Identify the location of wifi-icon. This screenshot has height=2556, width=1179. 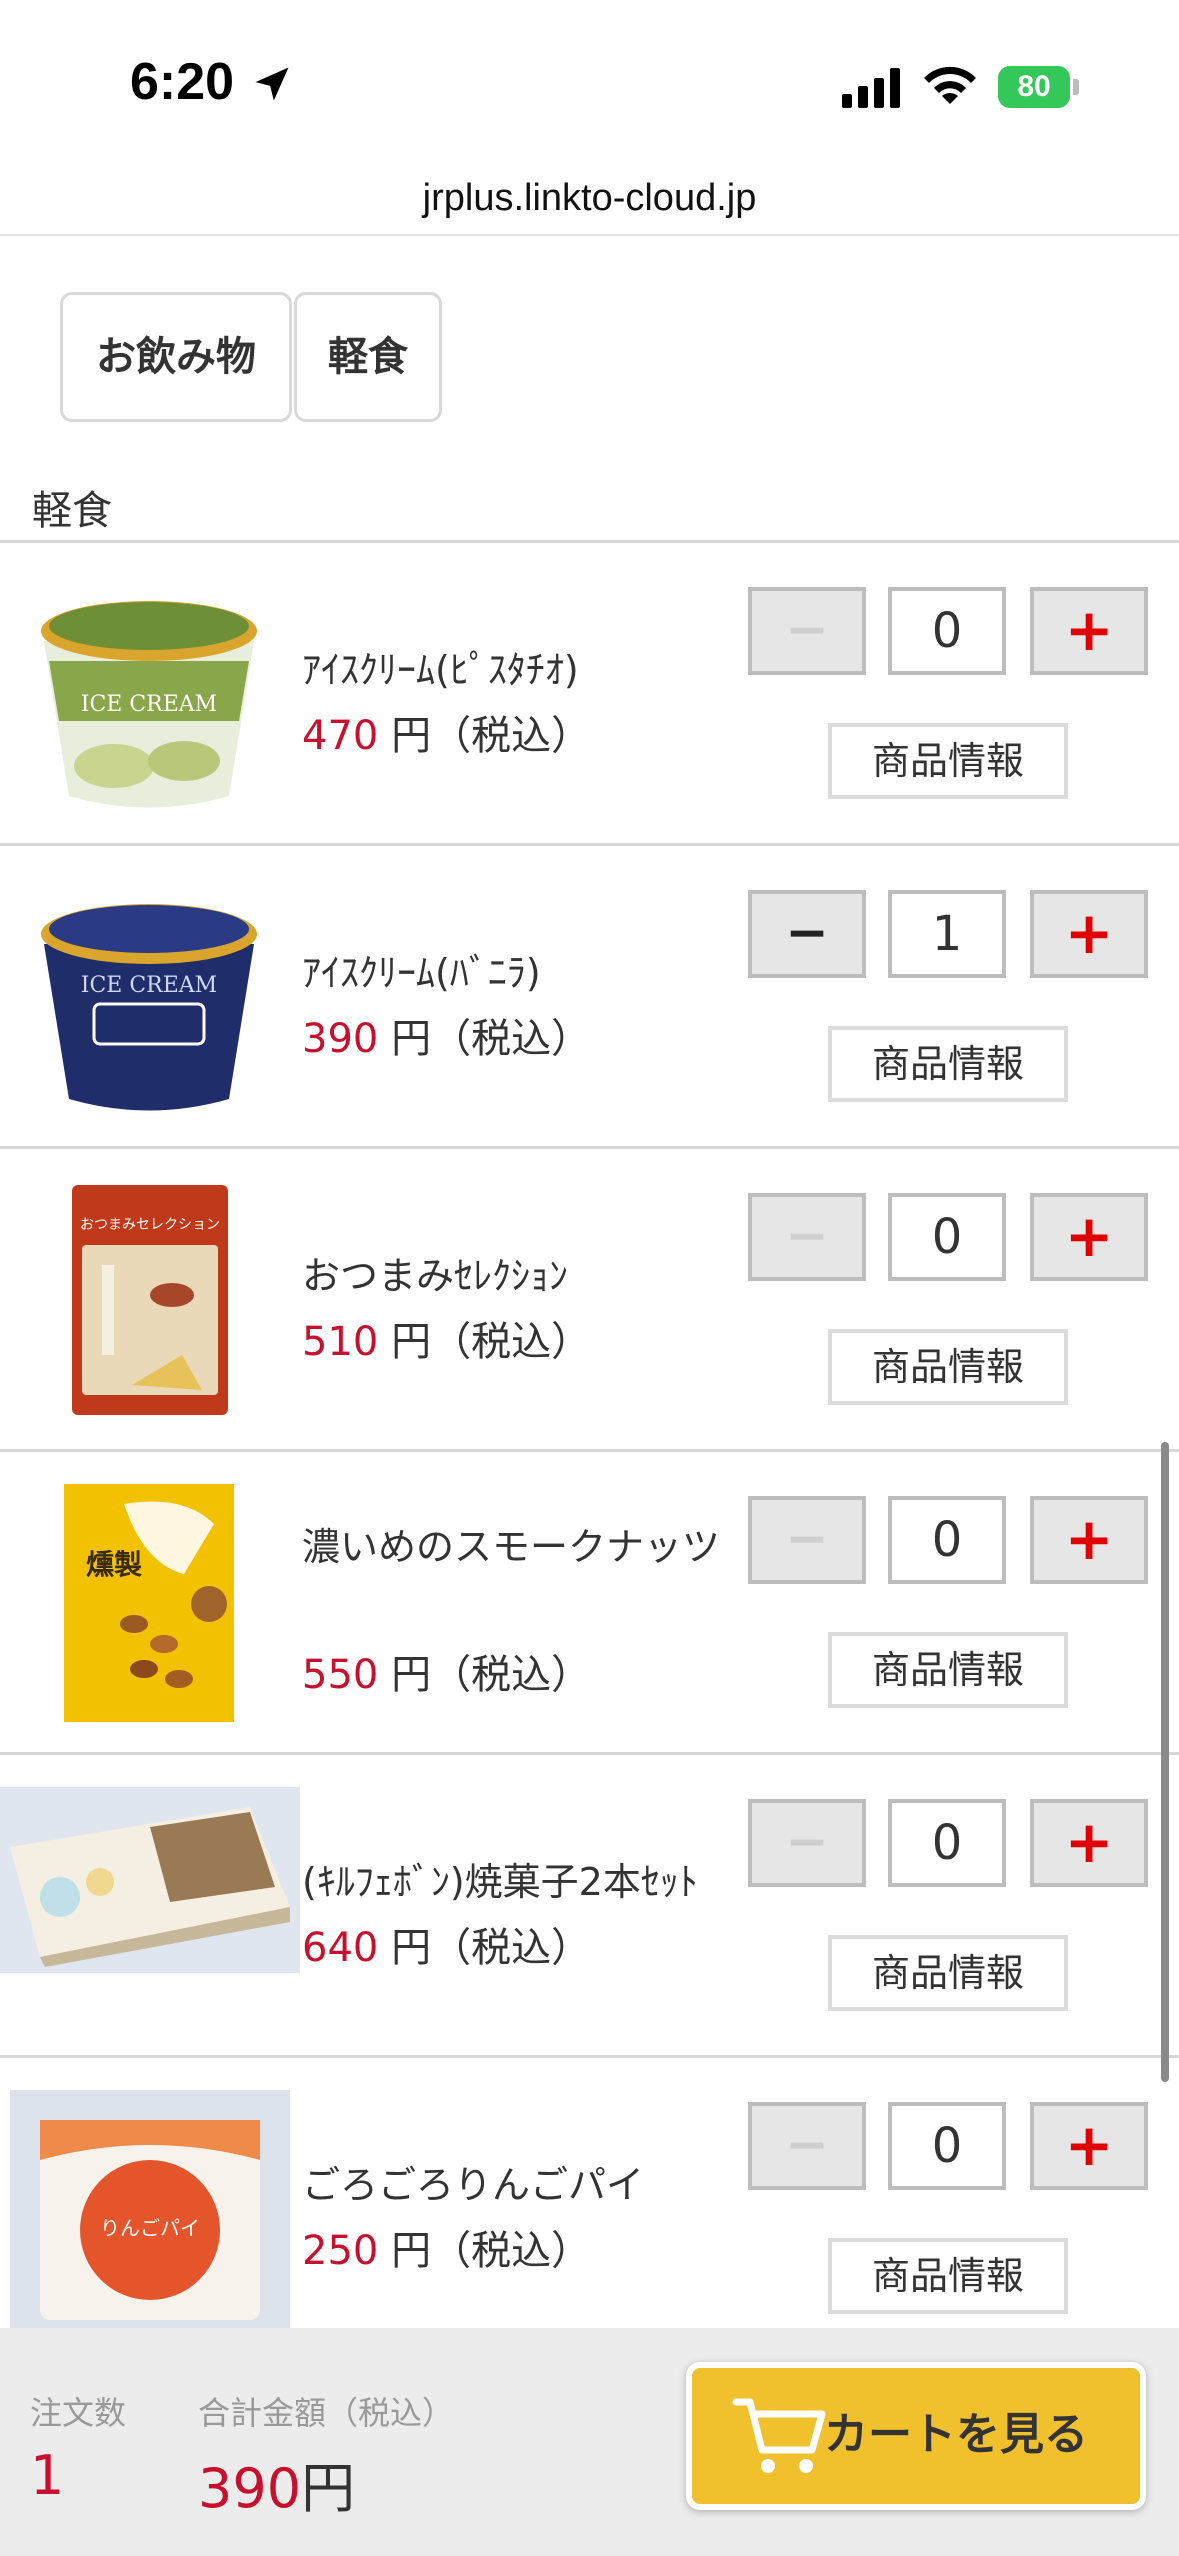
(950, 85).